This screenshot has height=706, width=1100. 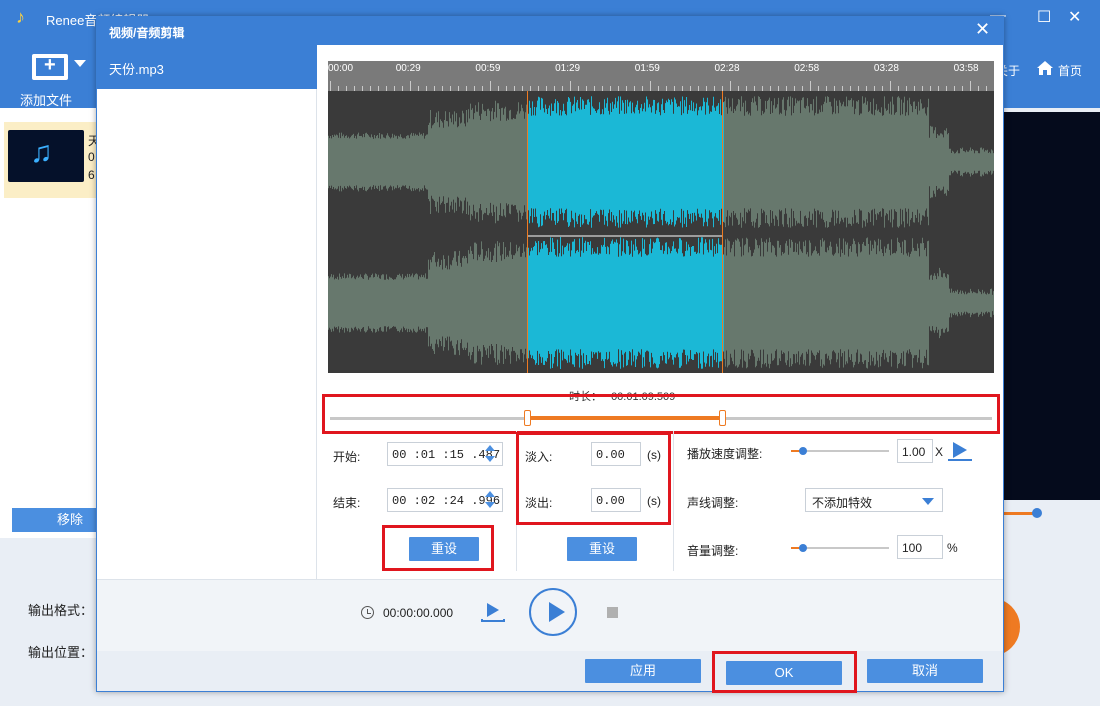 I want to click on fade-out-unit: (s), so click(x=654, y=501).